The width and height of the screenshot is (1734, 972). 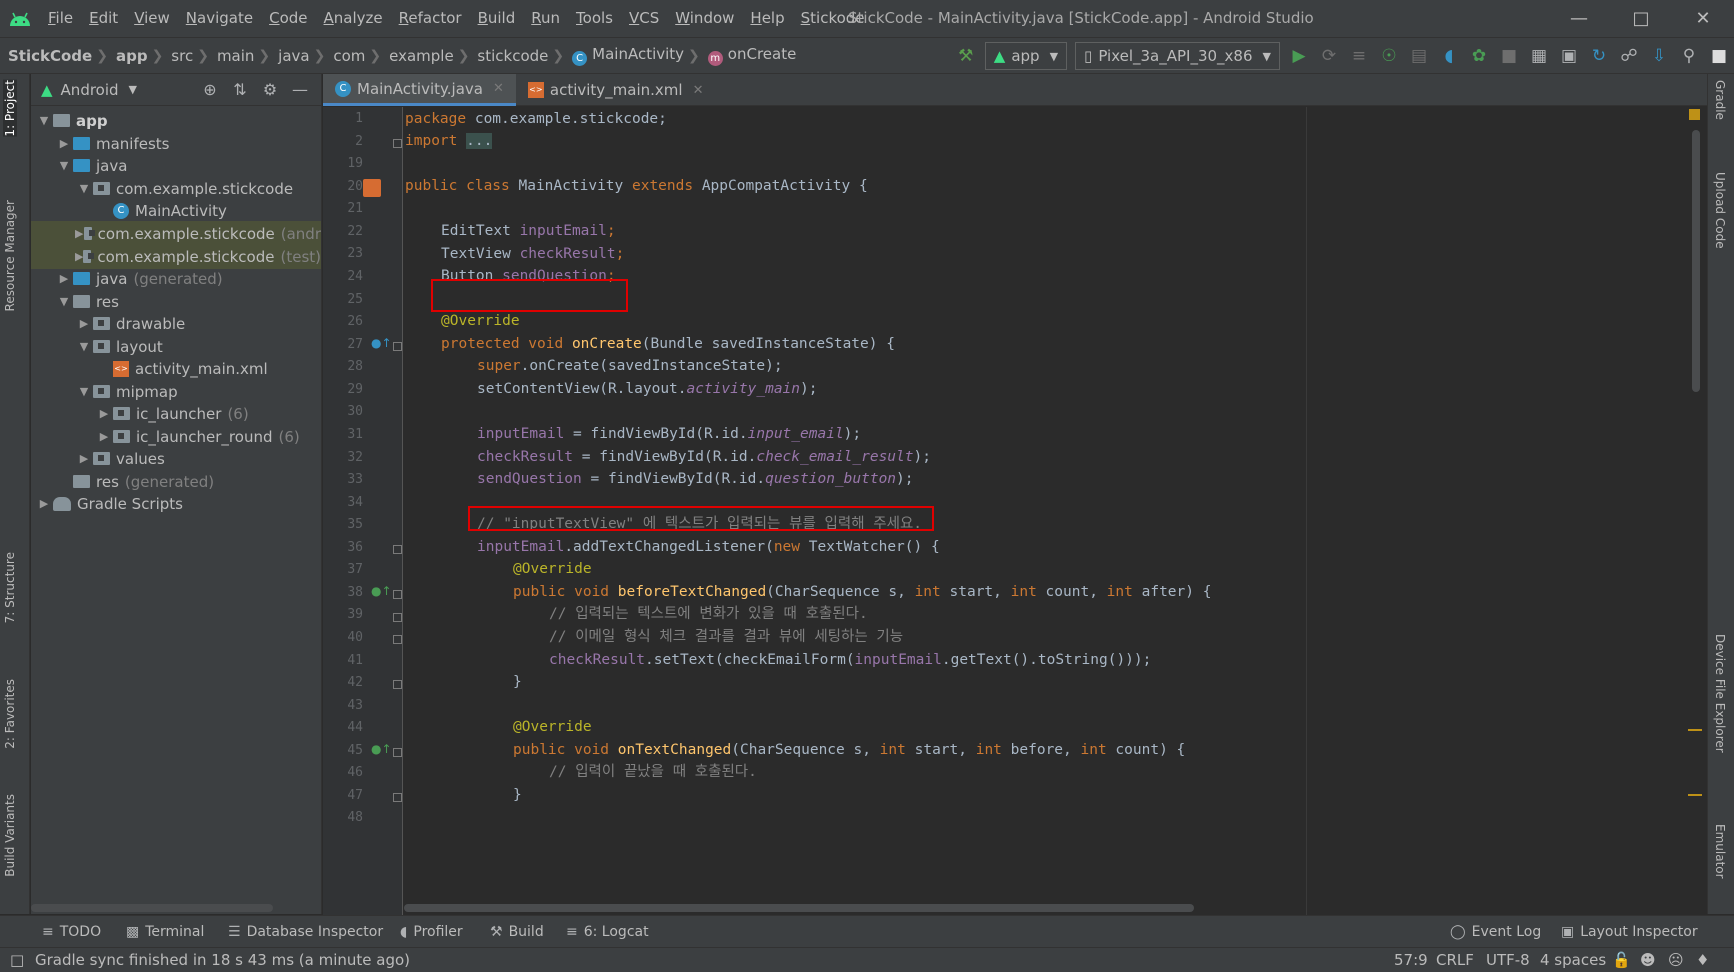 I want to click on file-encoding: UTF-8, so click(x=1508, y=960).